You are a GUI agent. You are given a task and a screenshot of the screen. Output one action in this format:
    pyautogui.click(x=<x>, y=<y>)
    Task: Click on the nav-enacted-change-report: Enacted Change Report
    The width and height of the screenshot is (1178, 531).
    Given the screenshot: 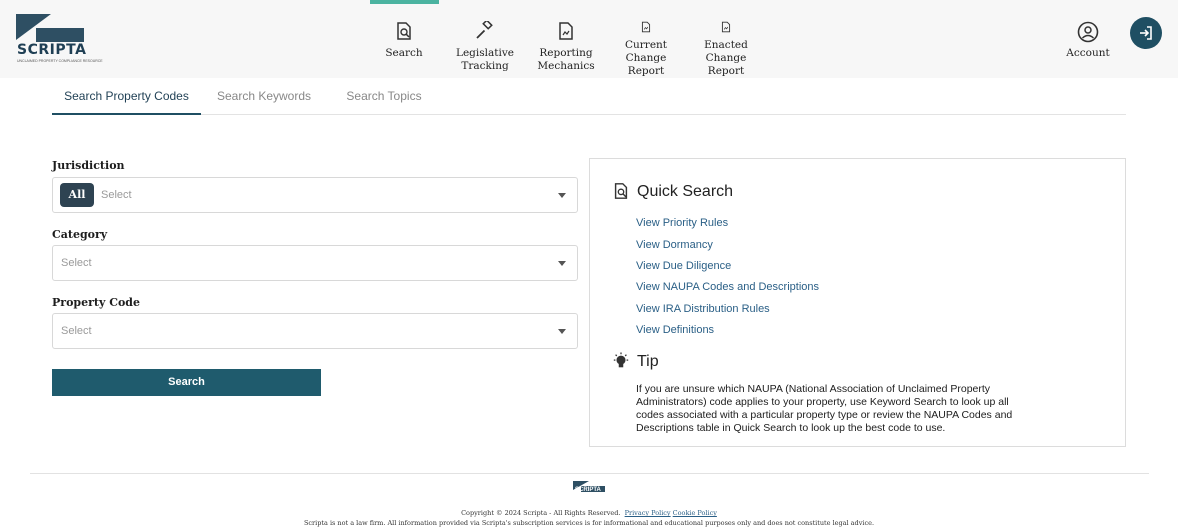 What is the action you would take?
    pyautogui.click(x=726, y=39)
    